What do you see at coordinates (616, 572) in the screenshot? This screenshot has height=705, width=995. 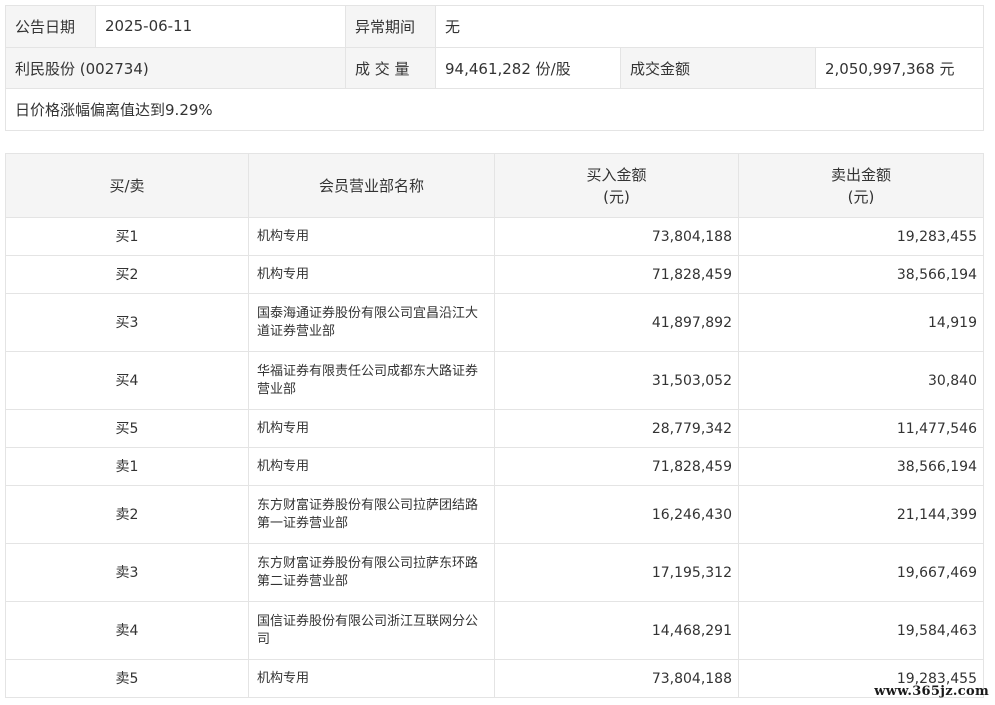 I see `row-buy-amount: 17,195,312` at bounding box center [616, 572].